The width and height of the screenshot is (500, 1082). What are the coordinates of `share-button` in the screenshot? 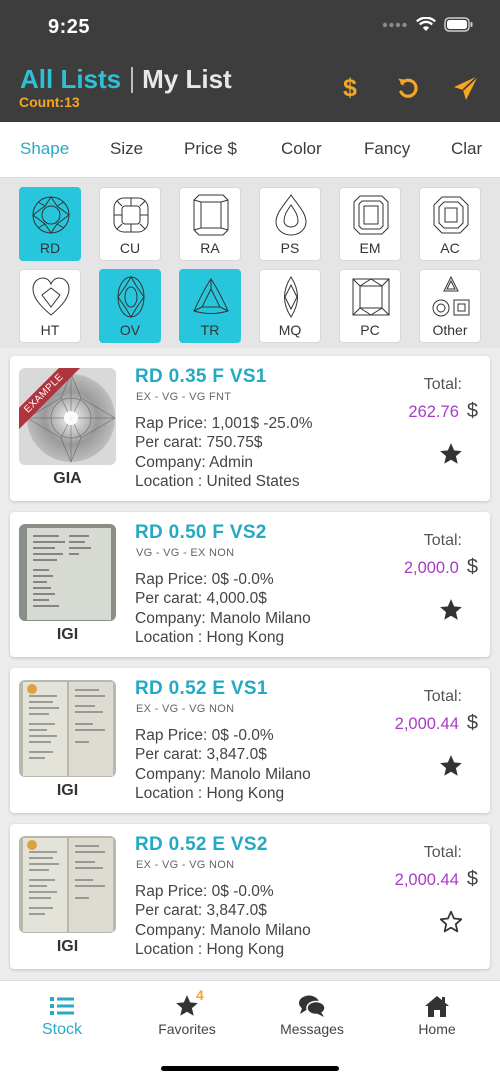 It's located at (466, 88).